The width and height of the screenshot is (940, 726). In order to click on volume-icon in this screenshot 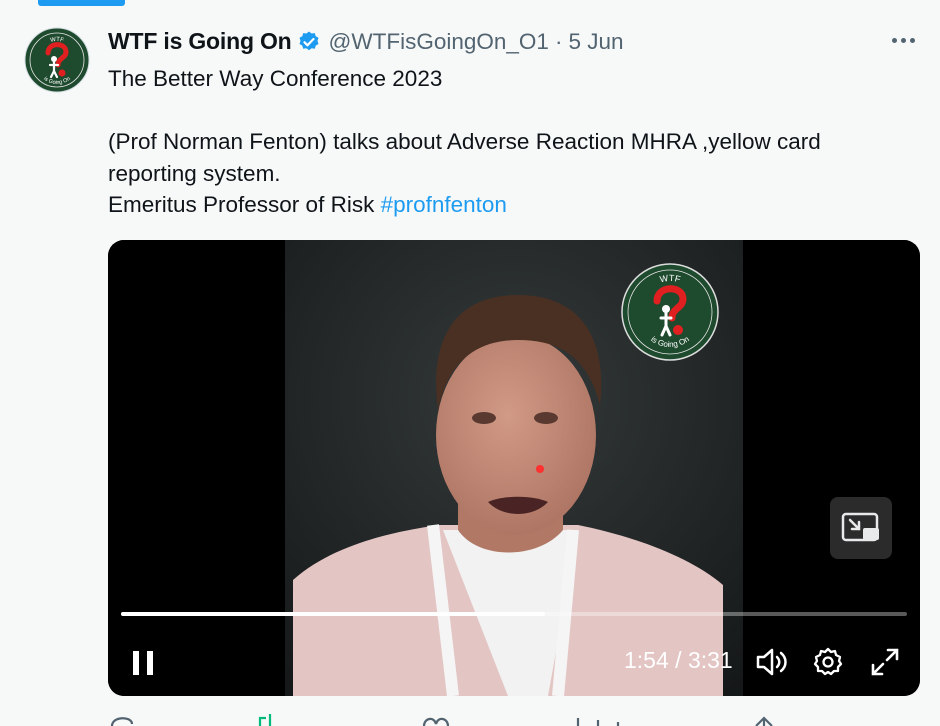, I will do `click(771, 662)`.